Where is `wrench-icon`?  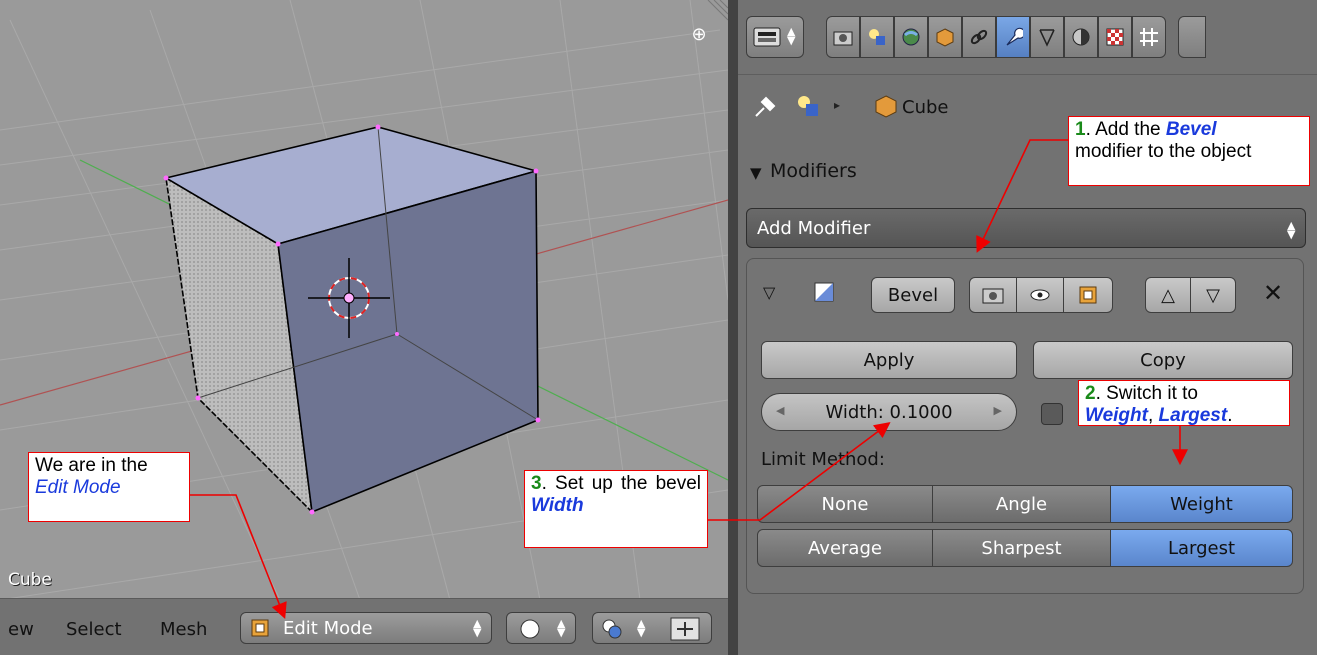
wrench-icon is located at coordinates (1014, 36).